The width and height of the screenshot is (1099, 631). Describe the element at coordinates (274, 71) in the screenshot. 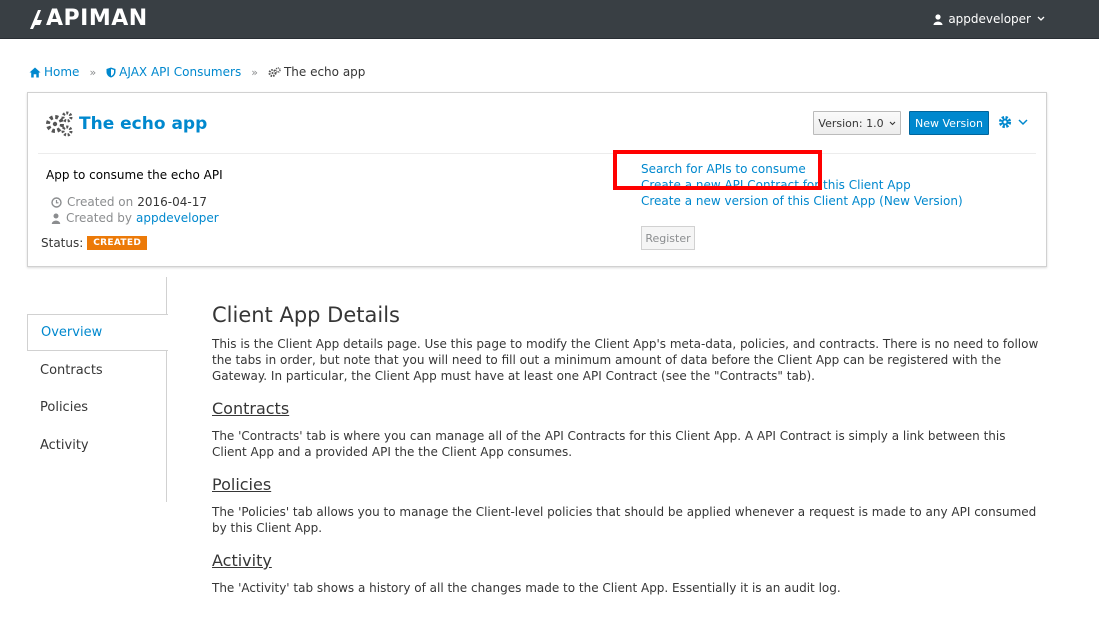

I see `gears-icon` at that location.